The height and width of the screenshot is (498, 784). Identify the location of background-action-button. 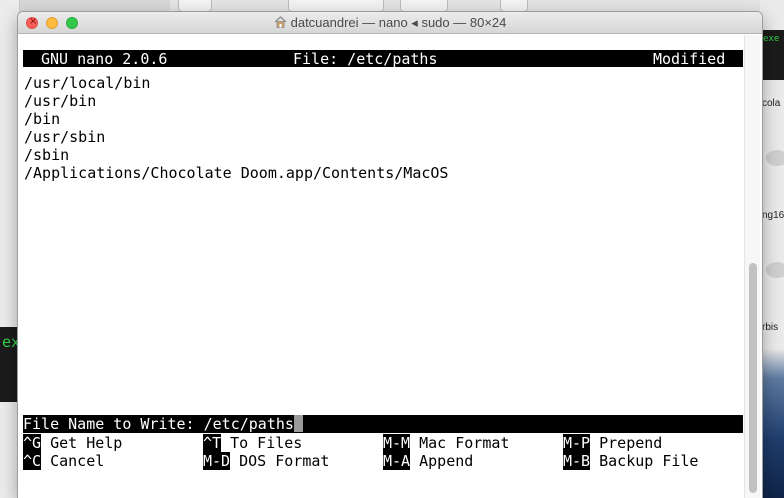
(424, 6).